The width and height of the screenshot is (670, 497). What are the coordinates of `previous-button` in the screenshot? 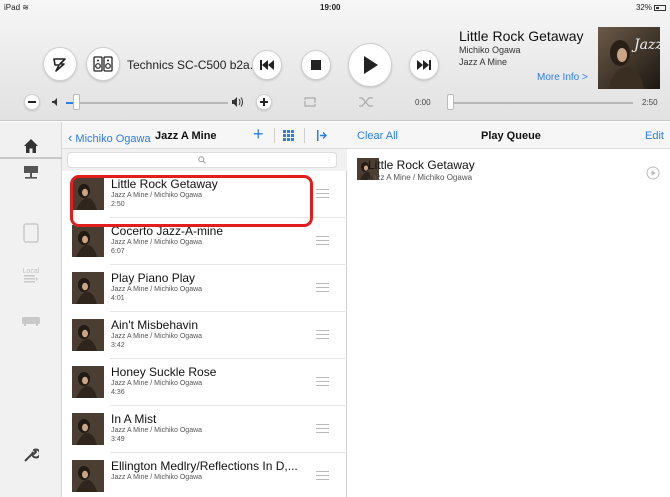 It's located at (267, 65).